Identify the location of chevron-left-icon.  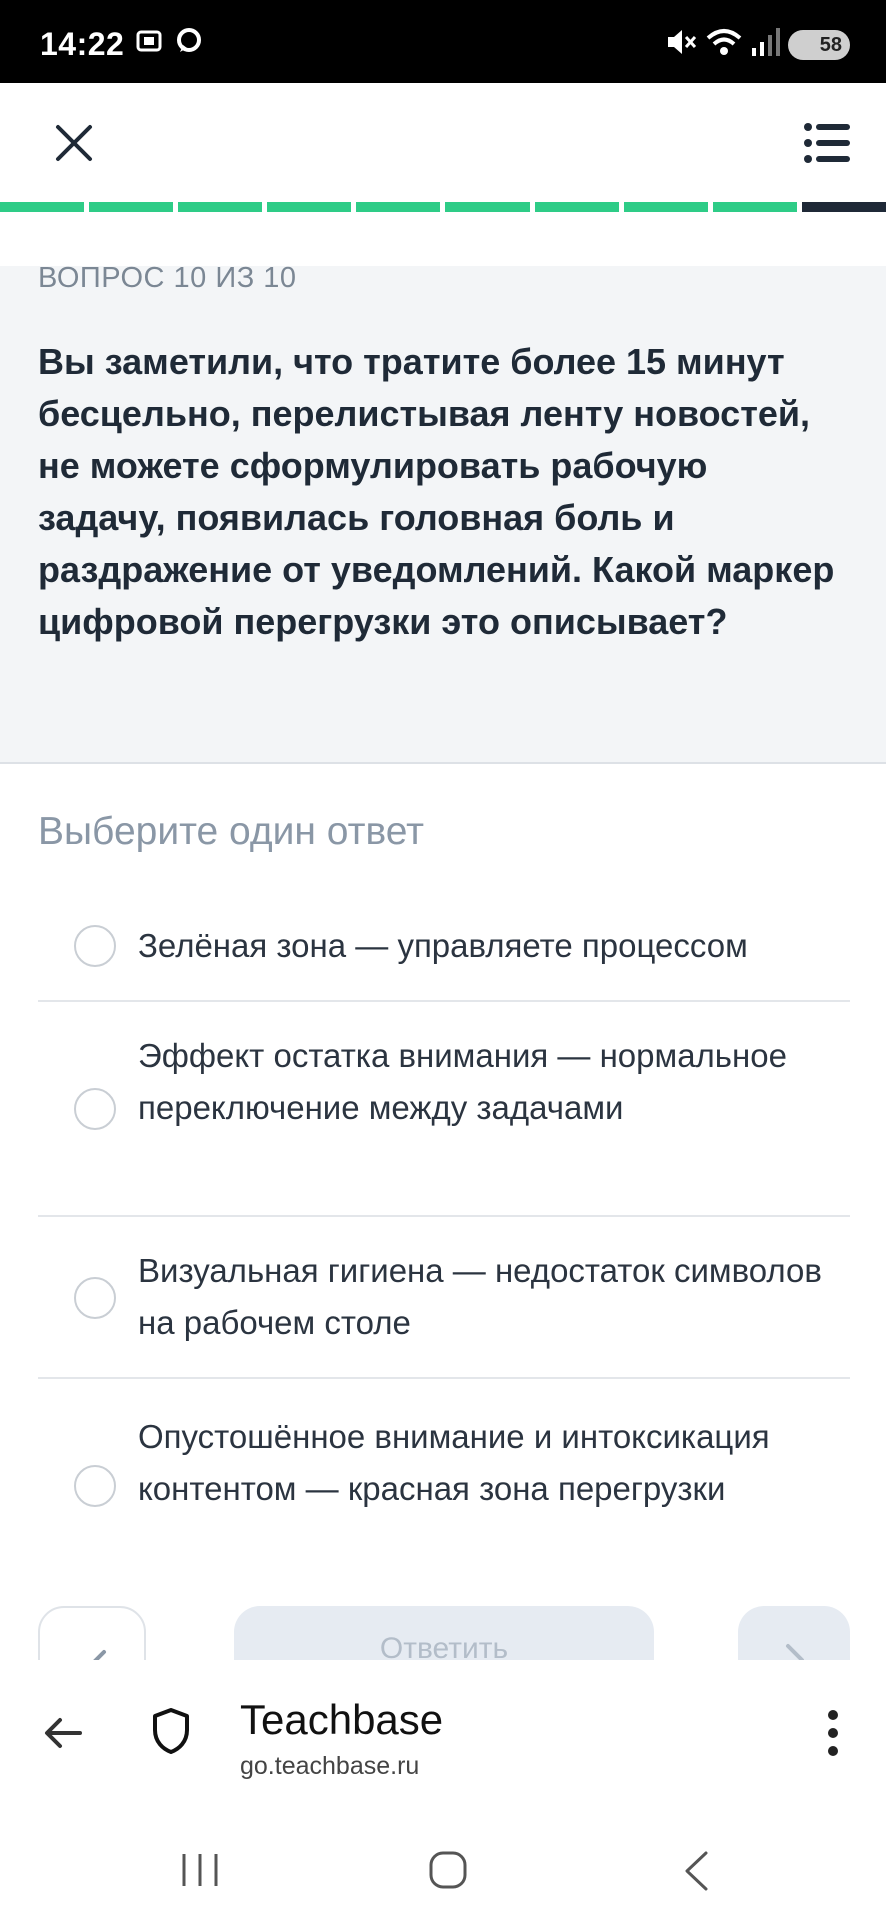
(696, 1871).